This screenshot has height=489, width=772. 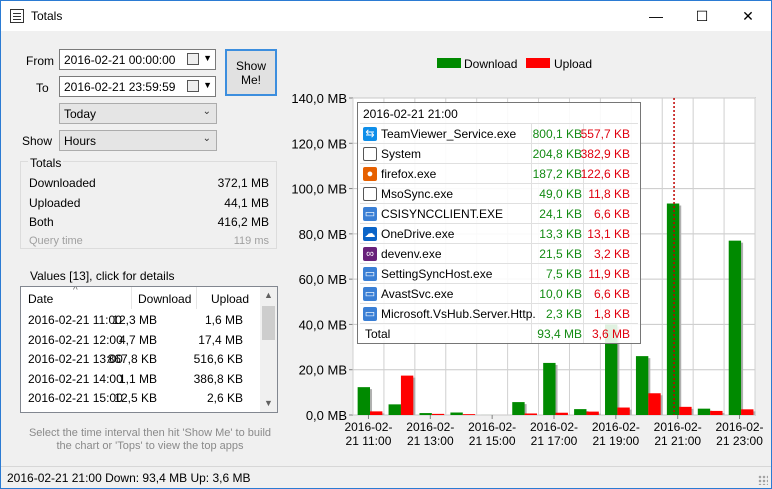 What do you see at coordinates (140, 359) in the screenshot?
I see `table-row: 2016-02-21 13:00 867,8 KB 516,6 KB` at bounding box center [140, 359].